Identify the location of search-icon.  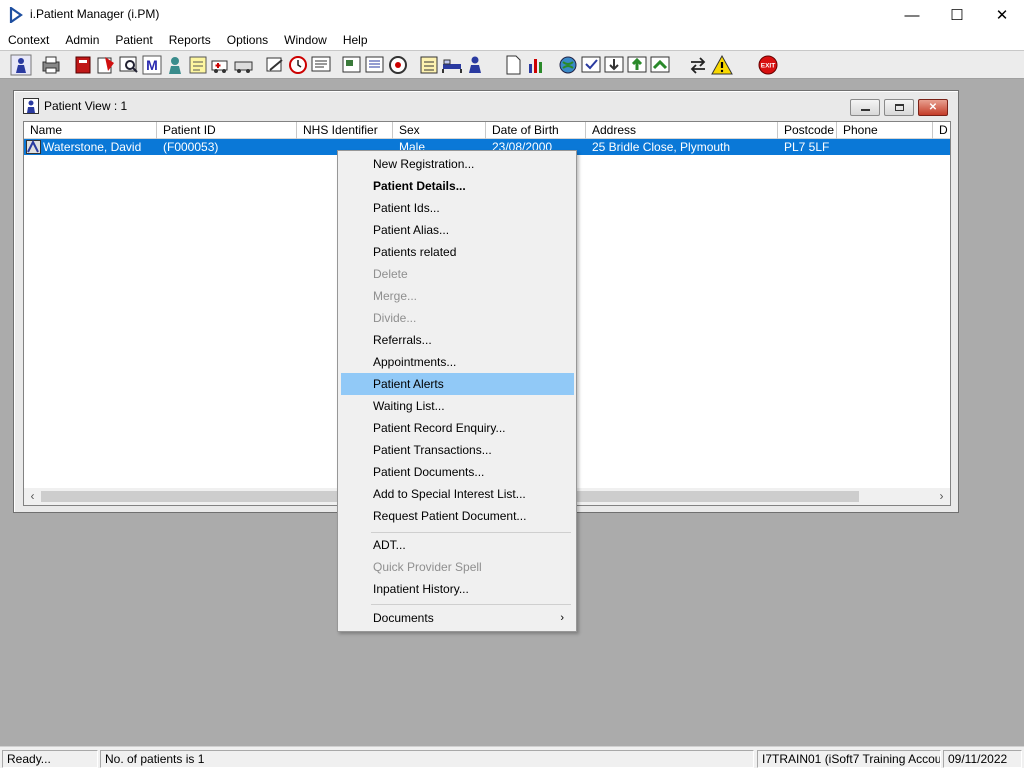
(129, 65).